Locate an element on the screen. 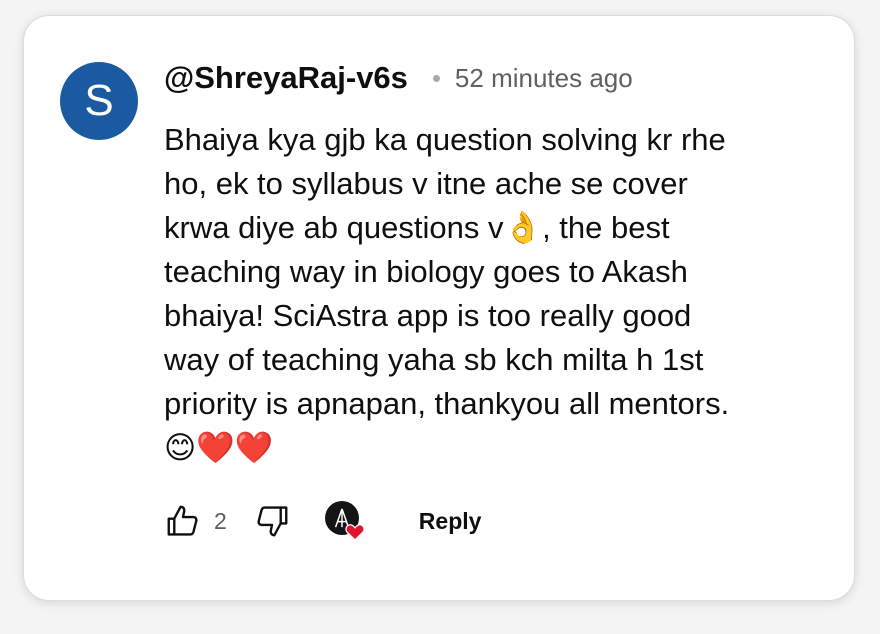  comment-line: way of teaching yaha sb kch milta h 1st is located at coordinates (434, 359).